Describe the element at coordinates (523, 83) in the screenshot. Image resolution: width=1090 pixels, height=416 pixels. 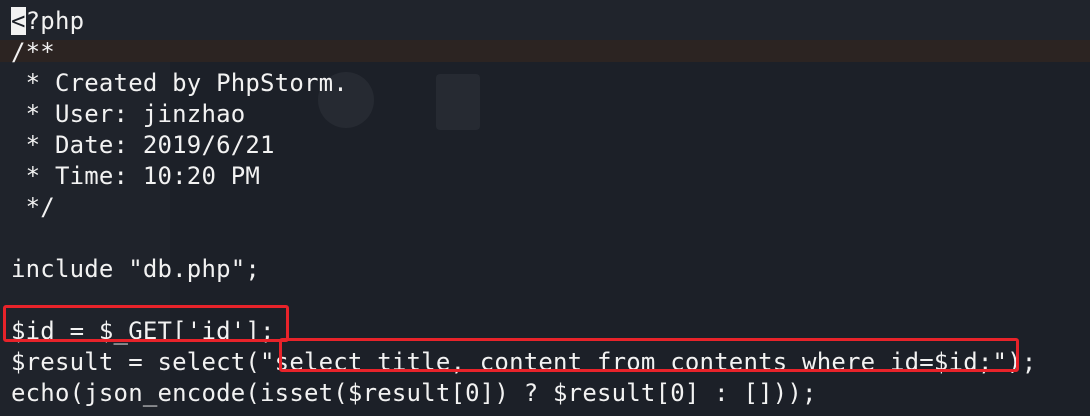
I see `code-line-3: * Created by PhpStorm.` at that location.